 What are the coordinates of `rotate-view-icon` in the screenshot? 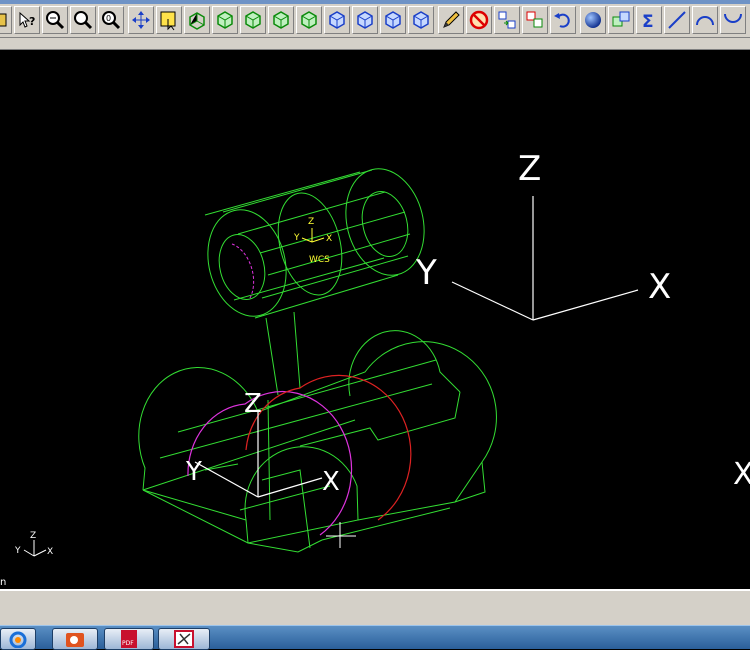 It's located at (197, 21).